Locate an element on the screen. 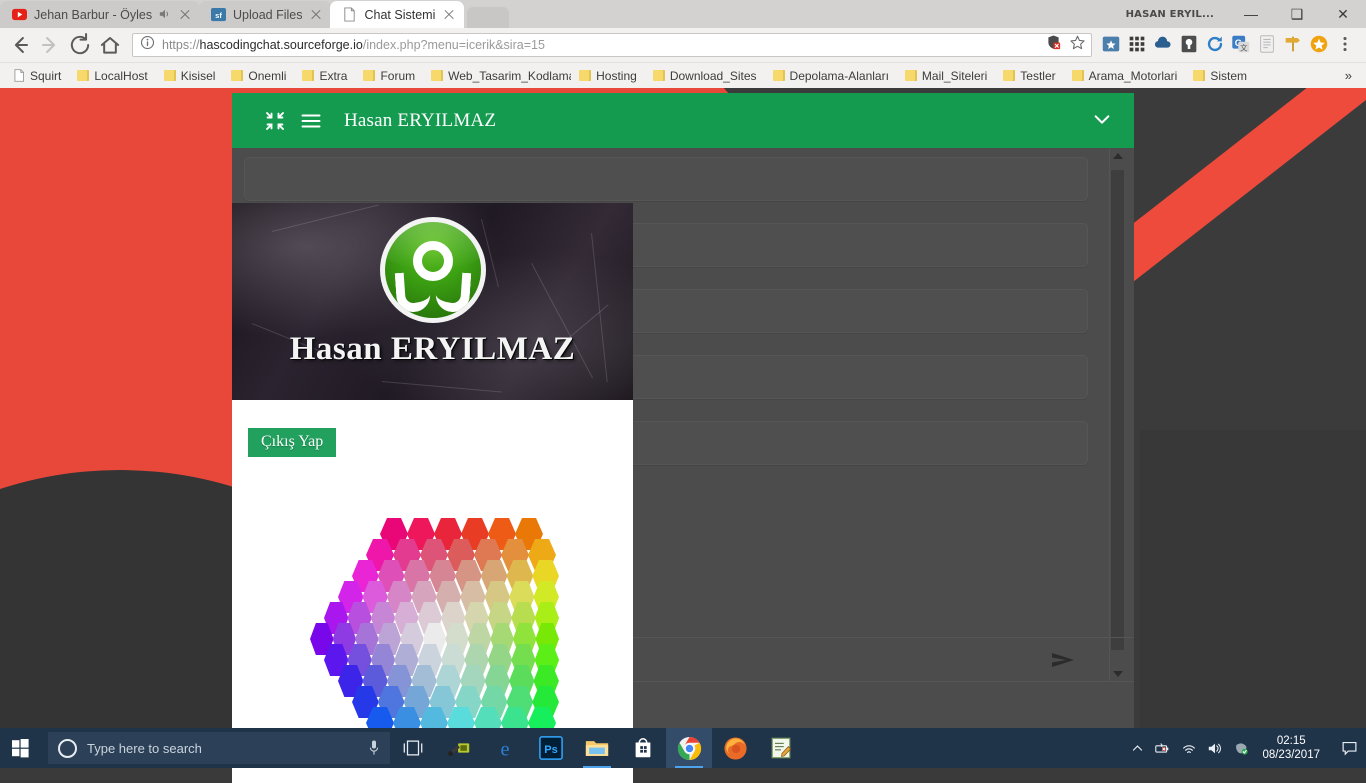  bookmark-forum: Forum is located at coordinates (389, 76).